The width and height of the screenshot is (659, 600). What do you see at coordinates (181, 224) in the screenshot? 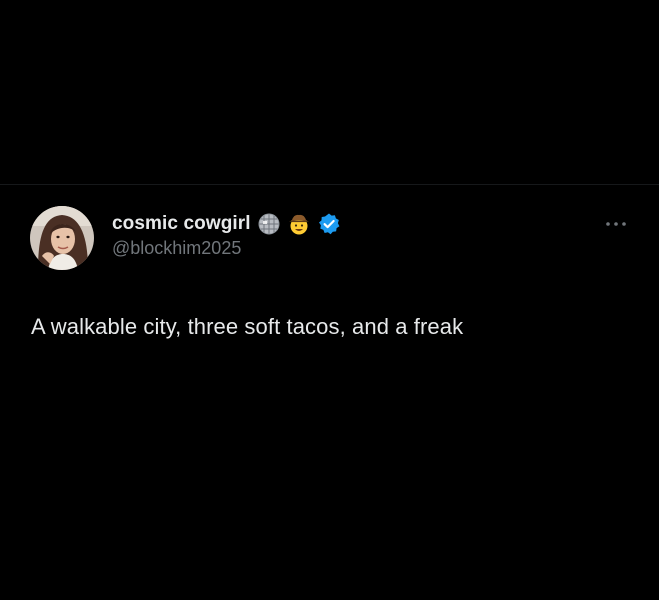
I see `display-name: cosmic cowgirl` at bounding box center [181, 224].